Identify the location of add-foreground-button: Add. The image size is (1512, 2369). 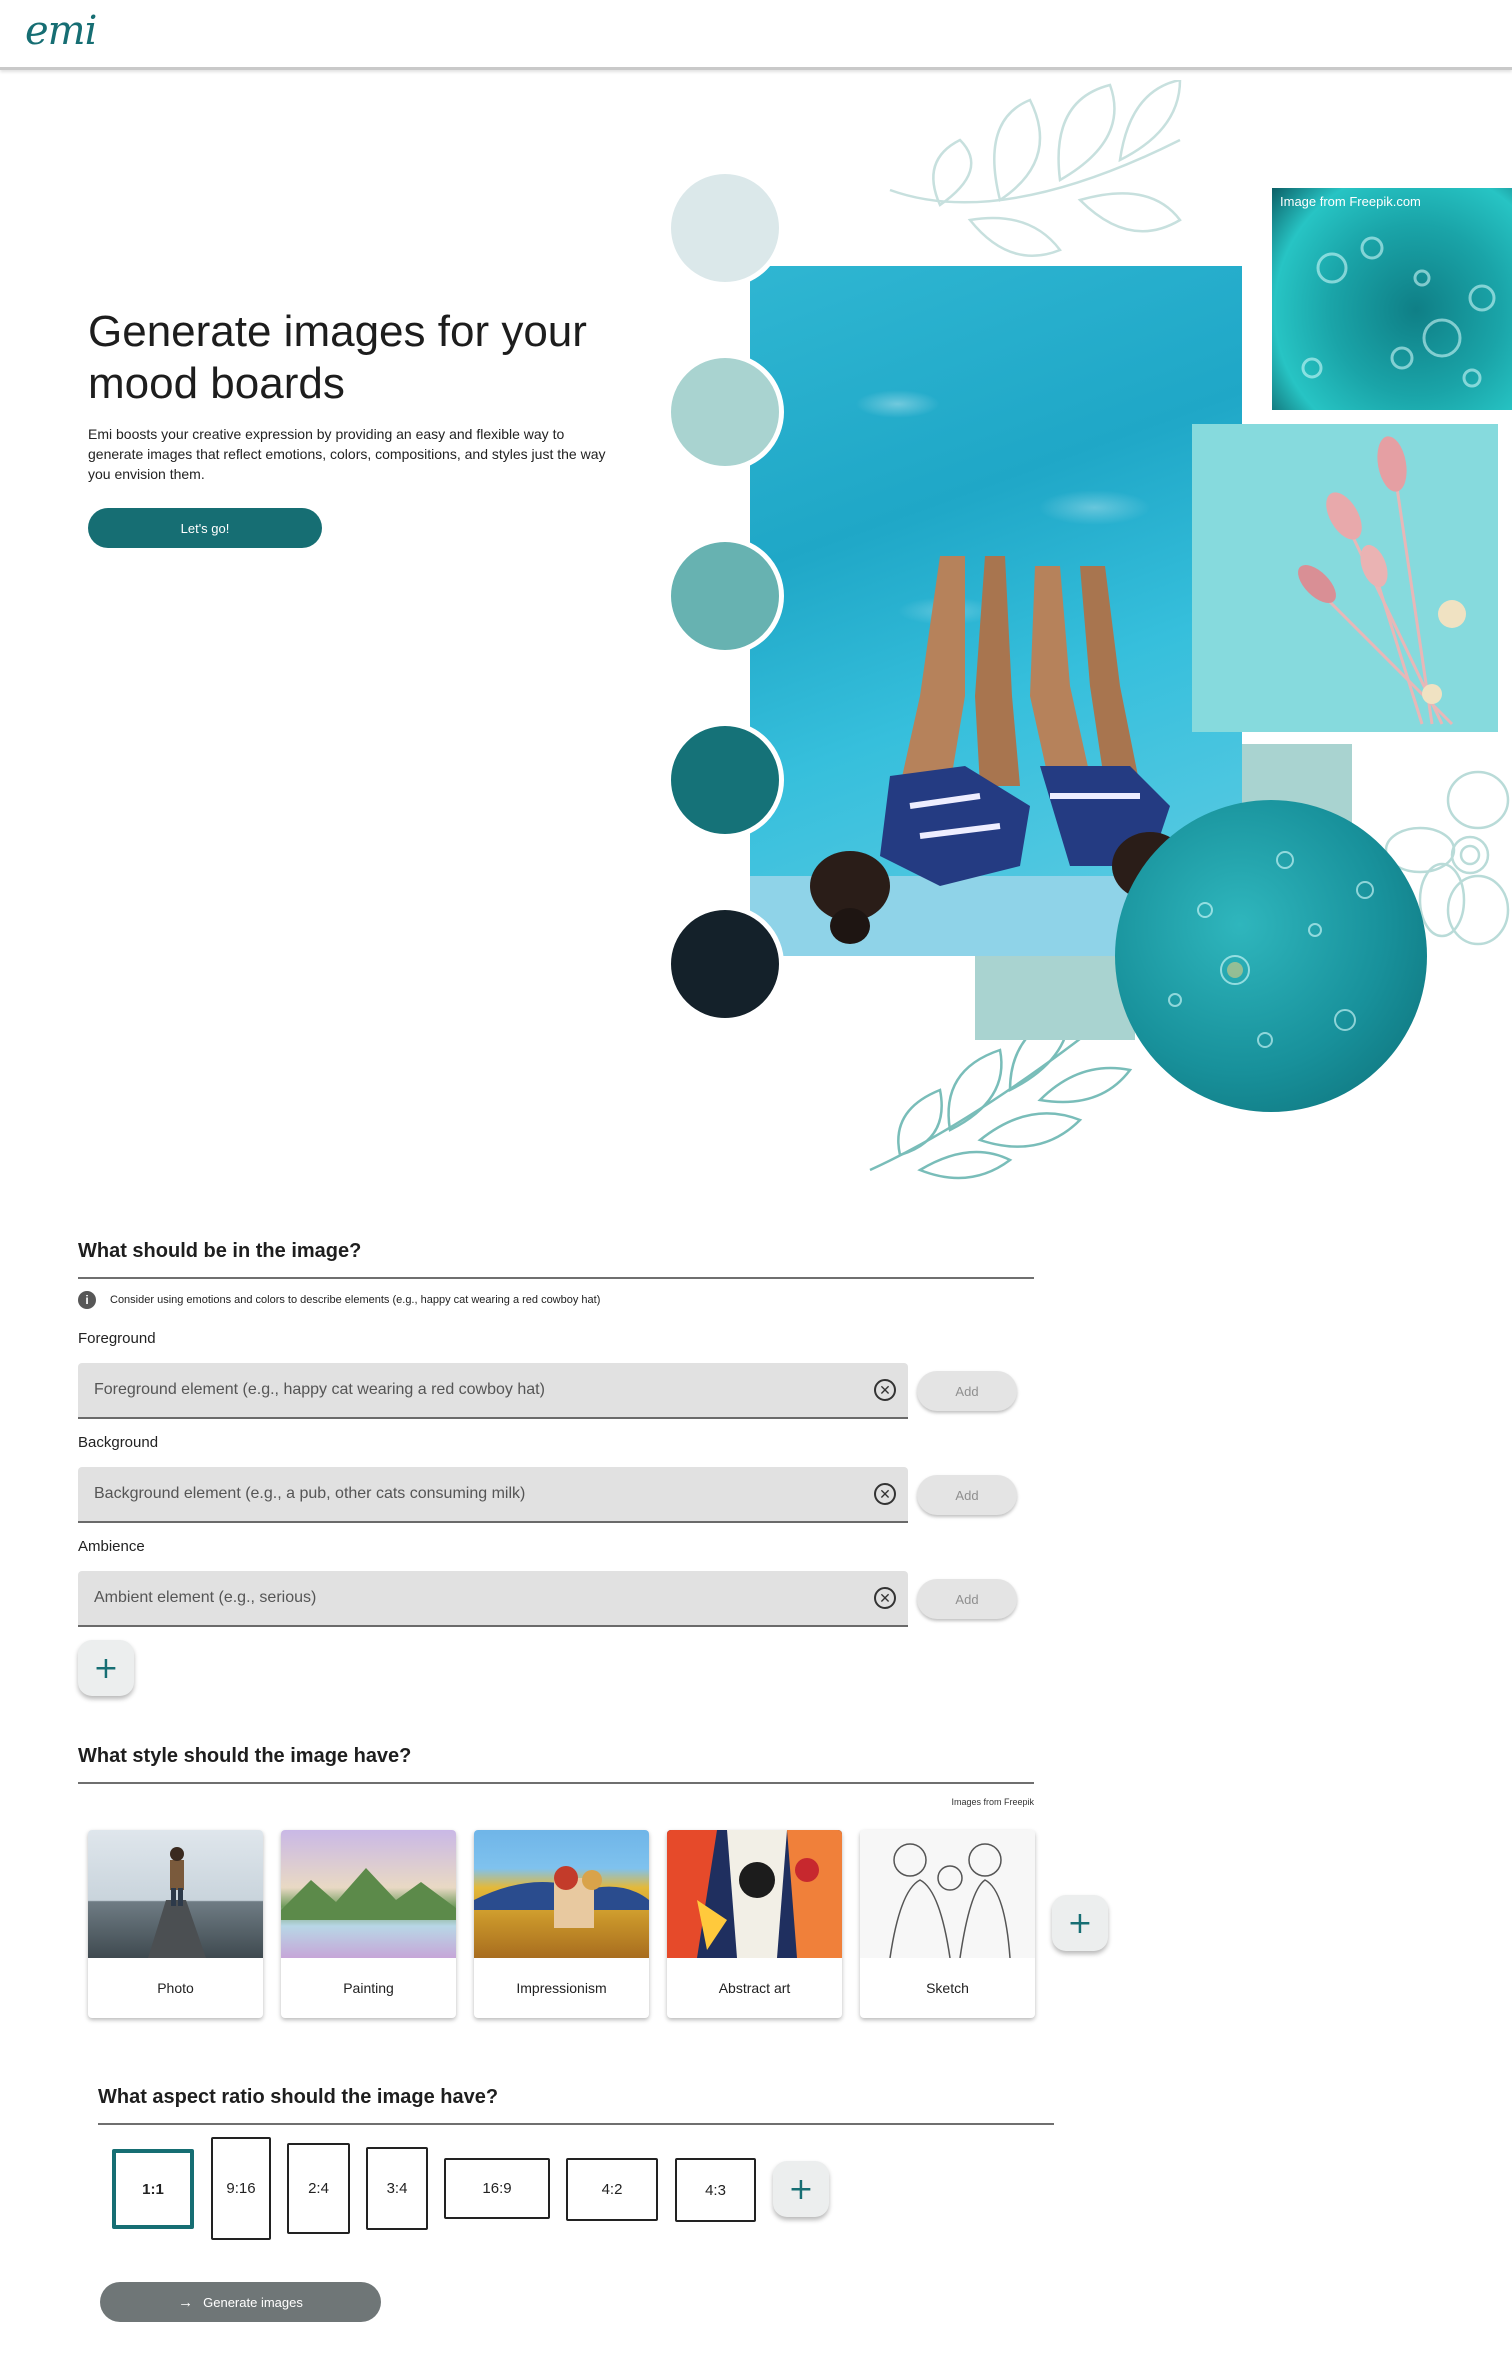
(967, 1391).